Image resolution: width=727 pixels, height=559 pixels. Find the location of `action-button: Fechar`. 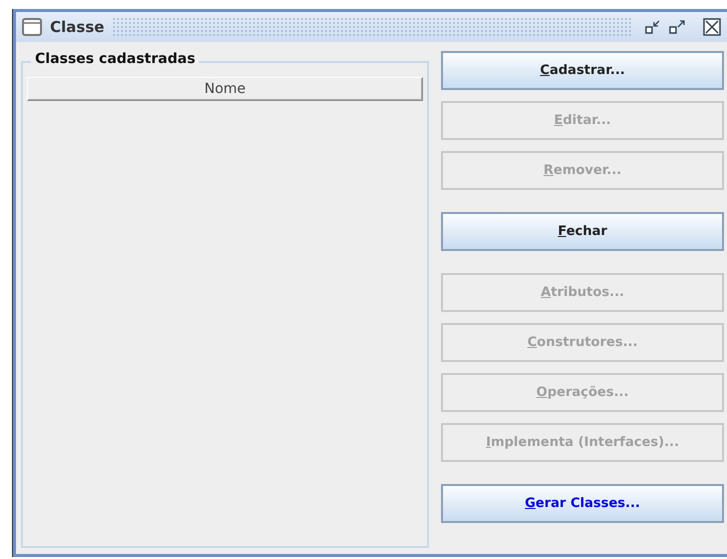

action-button: Fechar is located at coordinates (582, 231).